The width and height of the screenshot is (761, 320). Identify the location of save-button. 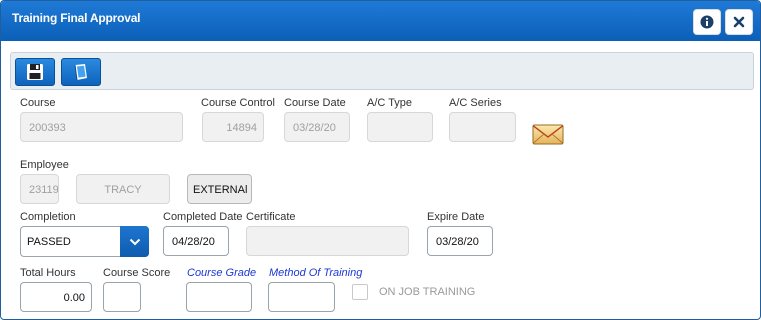
(35, 72).